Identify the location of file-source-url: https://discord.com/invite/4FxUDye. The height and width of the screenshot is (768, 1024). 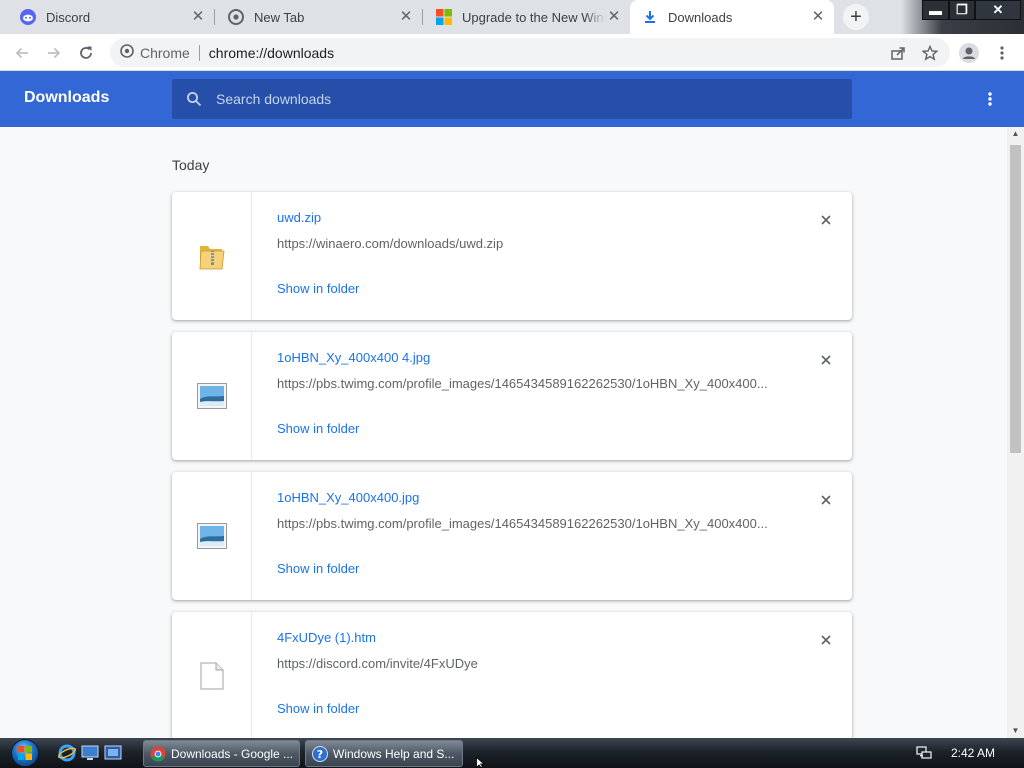
(527, 663).